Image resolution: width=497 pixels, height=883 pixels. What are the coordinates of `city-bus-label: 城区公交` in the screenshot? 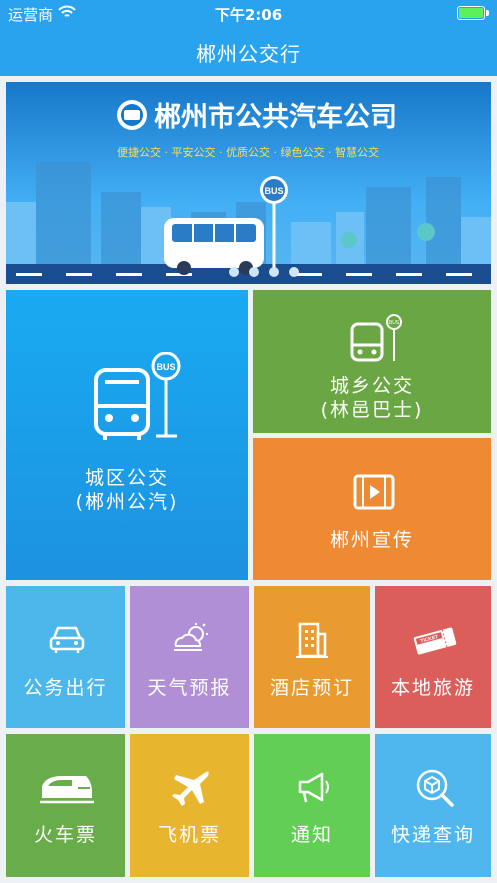 It's located at (126, 478).